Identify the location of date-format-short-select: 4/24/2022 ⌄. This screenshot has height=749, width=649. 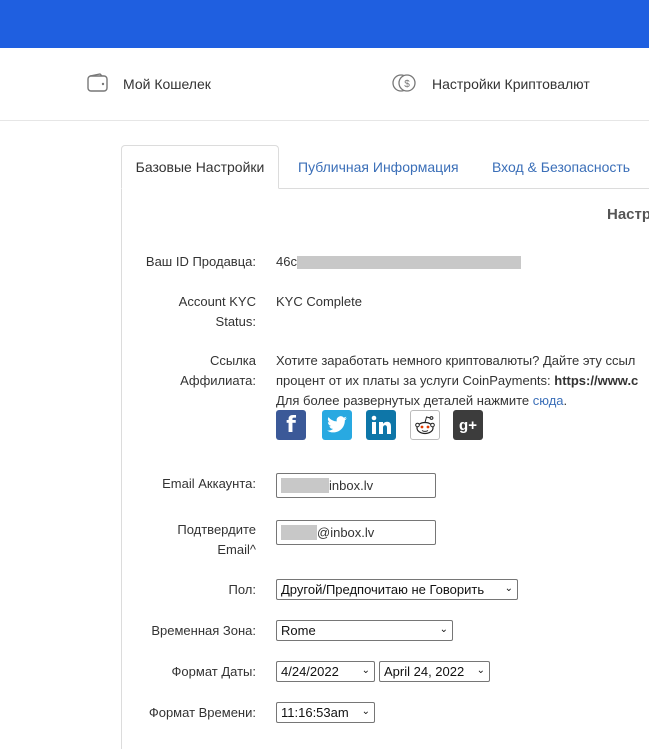
(325, 671).